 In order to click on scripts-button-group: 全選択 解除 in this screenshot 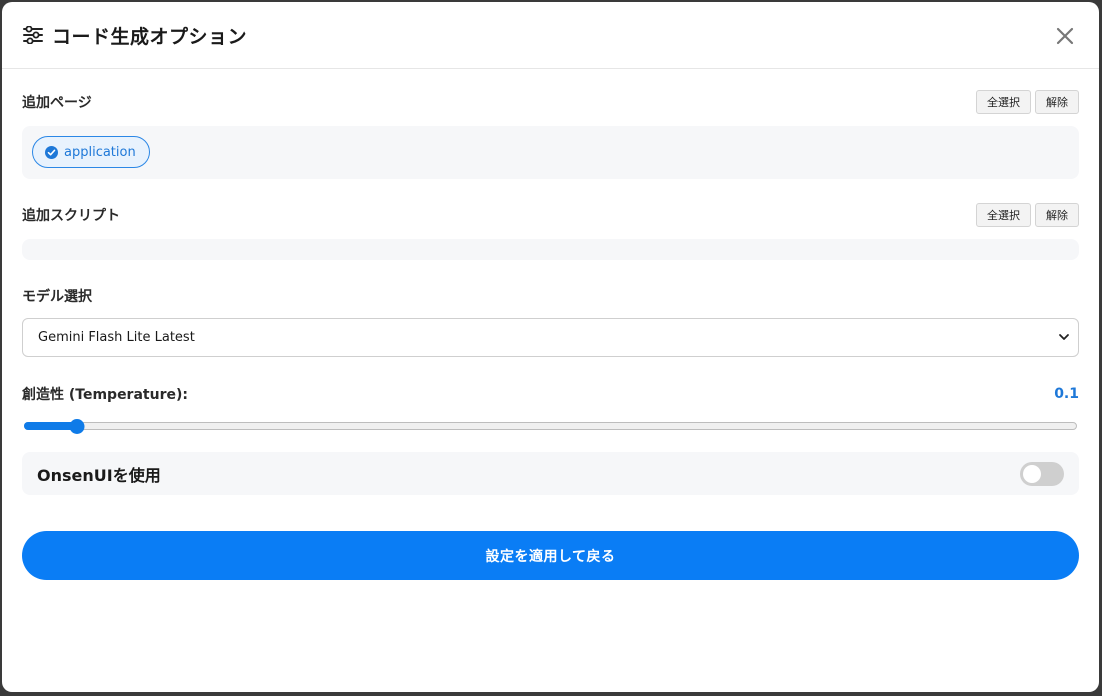, I will do `click(1027, 215)`.